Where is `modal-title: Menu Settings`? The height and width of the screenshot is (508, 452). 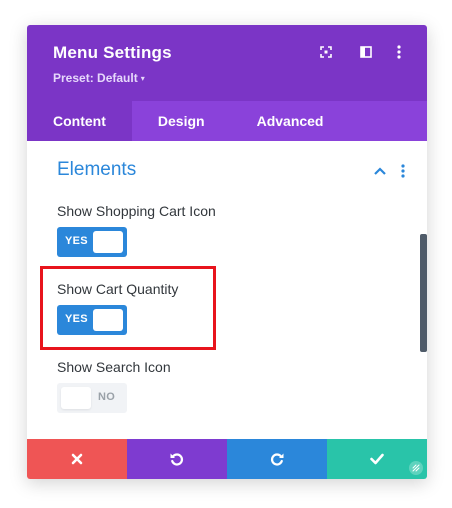
modal-title: Menu Settings is located at coordinates (112, 52).